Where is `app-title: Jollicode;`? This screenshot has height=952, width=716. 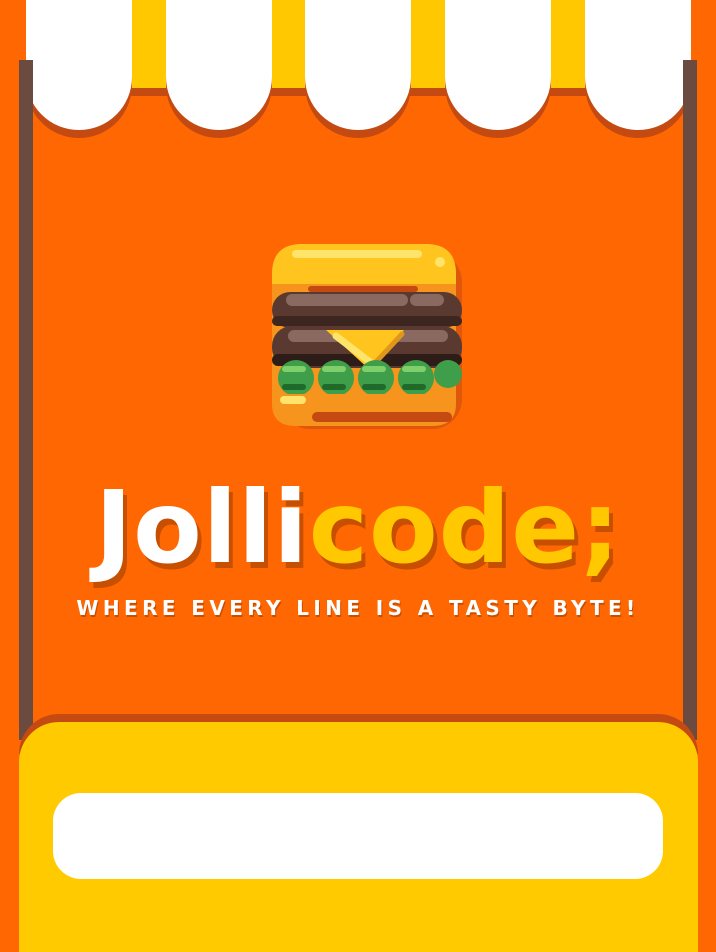
app-title: Jollicode; is located at coordinates (358, 528).